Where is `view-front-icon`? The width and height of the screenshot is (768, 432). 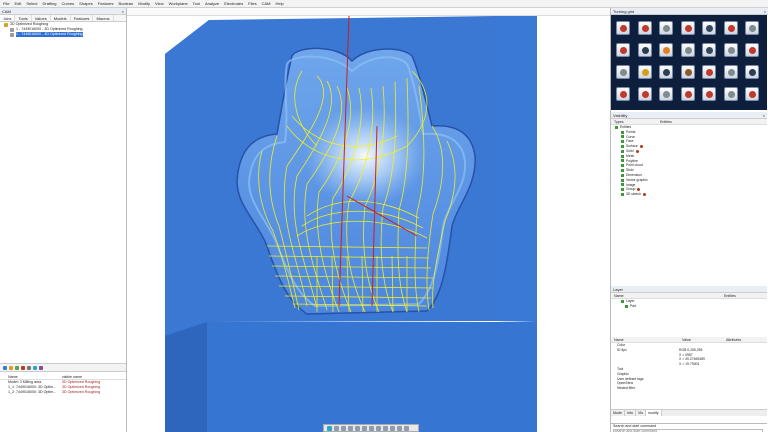 view-front-icon is located at coordinates (343, 428).